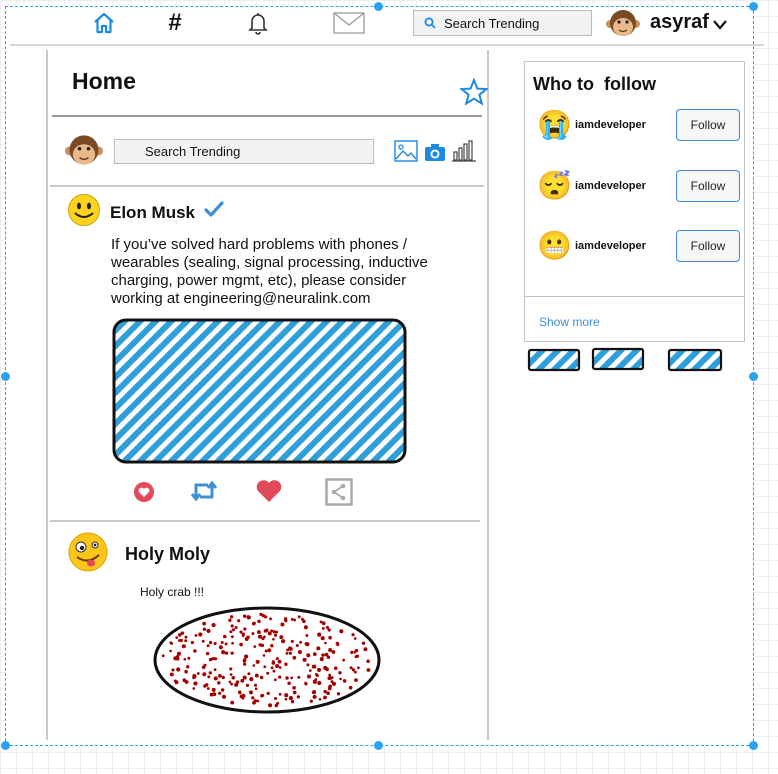 The width and height of the screenshot is (778, 774). Describe the element at coordinates (258, 23) in the screenshot. I see `bell-icon` at that location.